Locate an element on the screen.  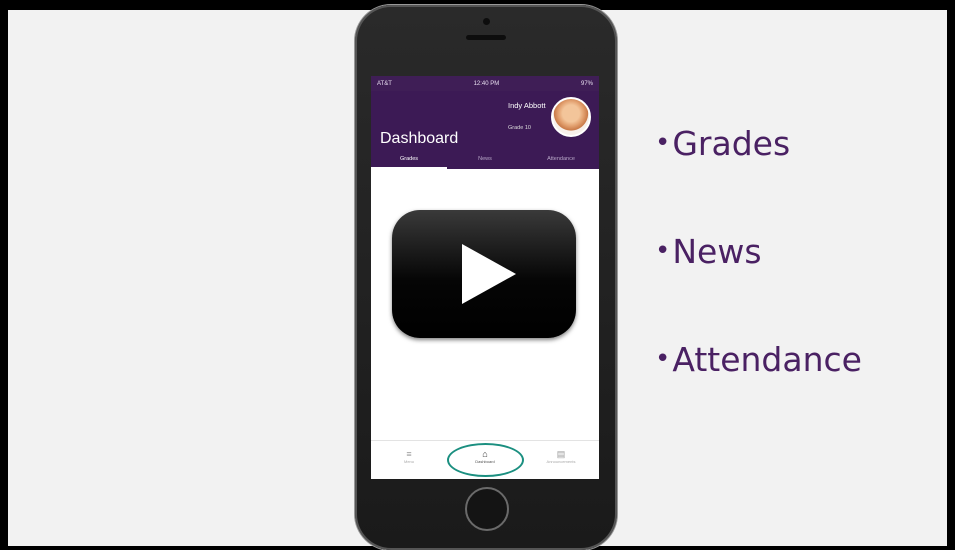
status-bar: AT&T 12:40 PM 97% is located at coordinates (485, 83).